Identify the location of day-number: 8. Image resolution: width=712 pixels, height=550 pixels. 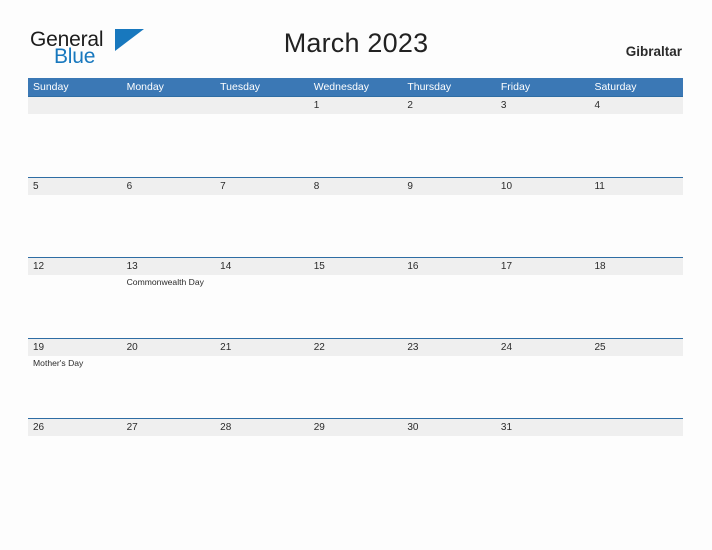
(316, 186).